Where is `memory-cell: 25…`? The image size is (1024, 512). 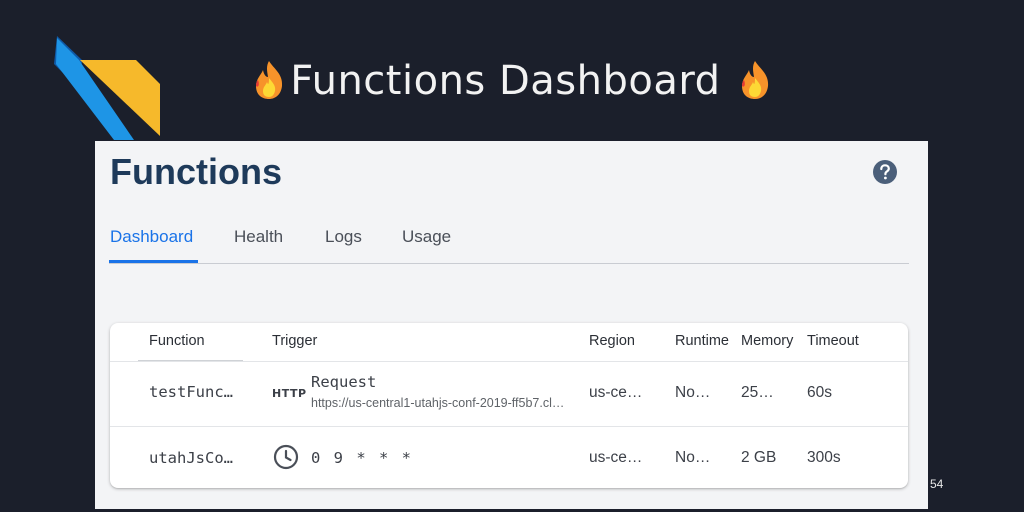
memory-cell: 25… is located at coordinates (757, 392).